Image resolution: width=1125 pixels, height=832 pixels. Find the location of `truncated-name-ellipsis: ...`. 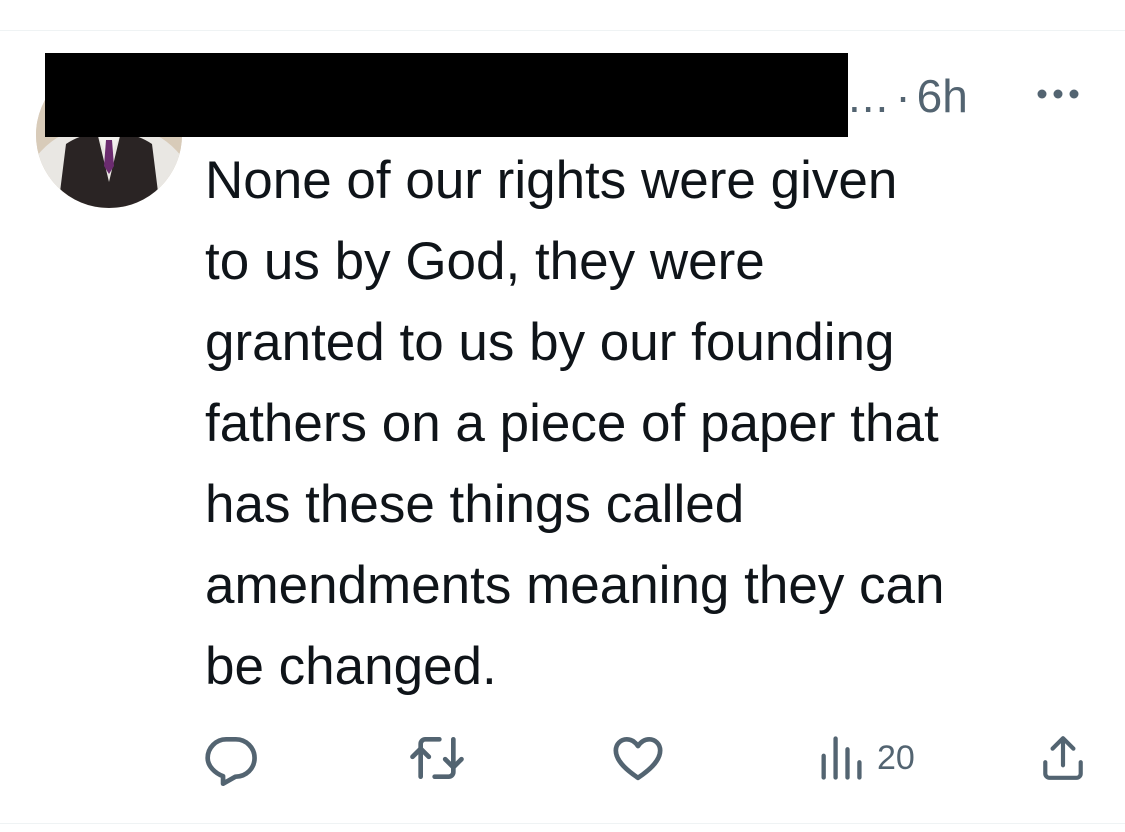

truncated-name-ellipsis: ... is located at coordinates (869, 96).